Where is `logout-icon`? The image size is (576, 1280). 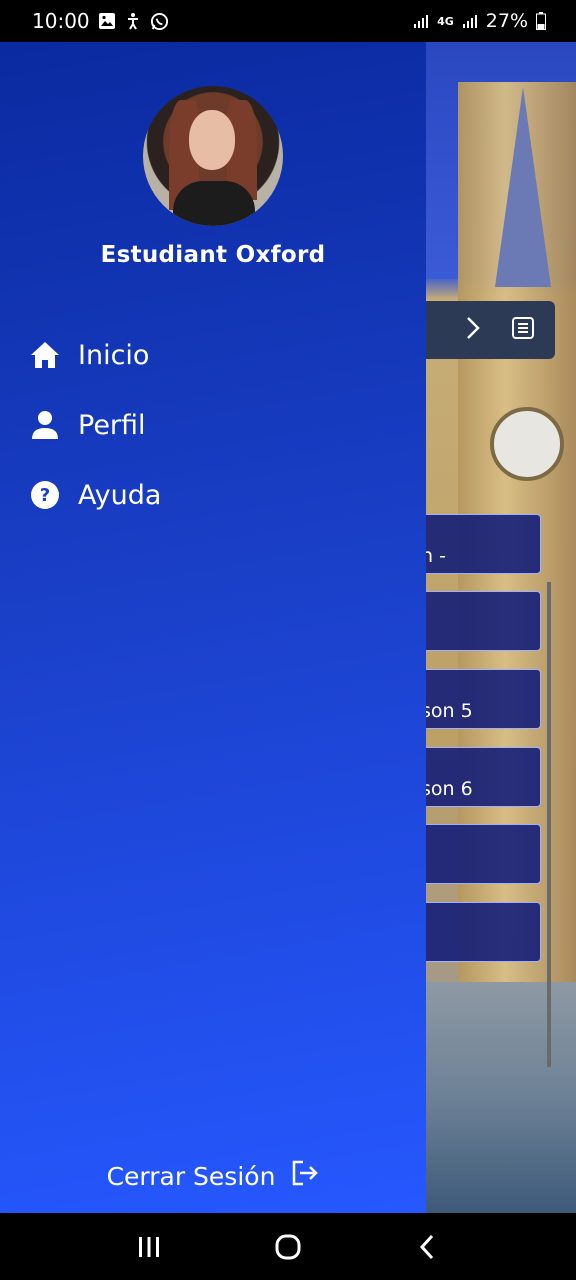
logout-icon is located at coordinates (305, 1176).